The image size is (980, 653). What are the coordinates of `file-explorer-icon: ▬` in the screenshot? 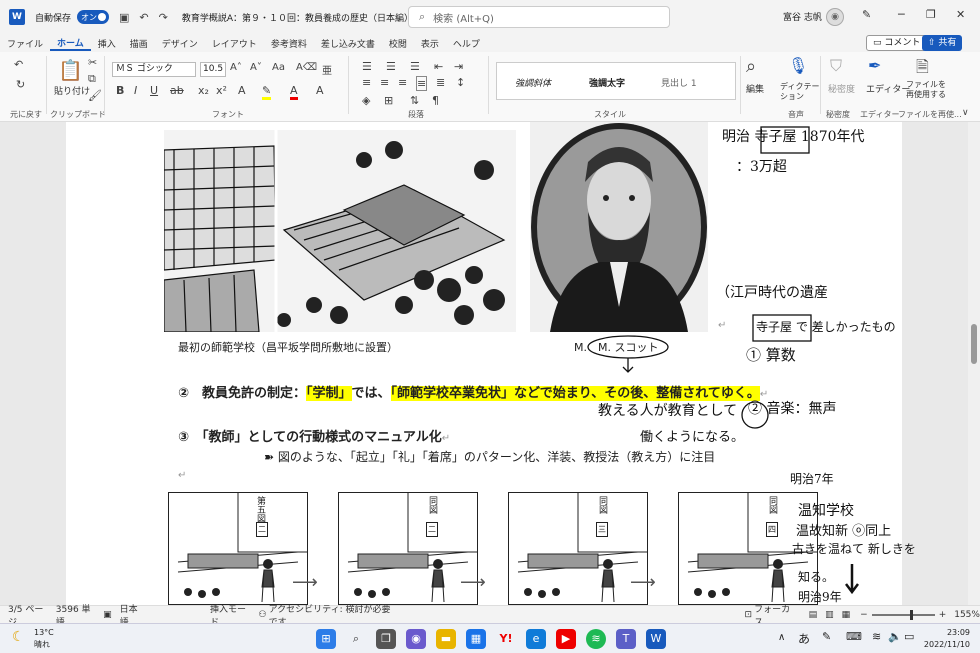 It's located at (446, 639).